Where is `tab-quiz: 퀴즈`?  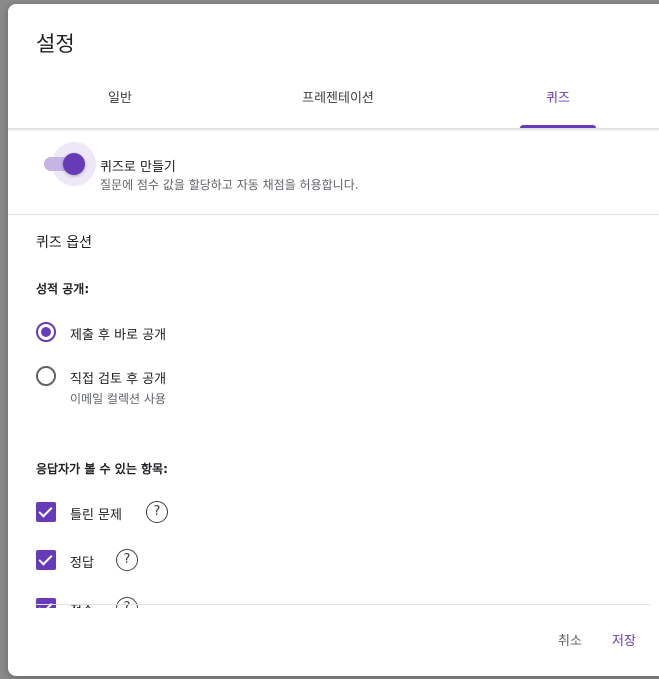
tab-quiz: 퀴즈 is located at coordinates (558, 106).